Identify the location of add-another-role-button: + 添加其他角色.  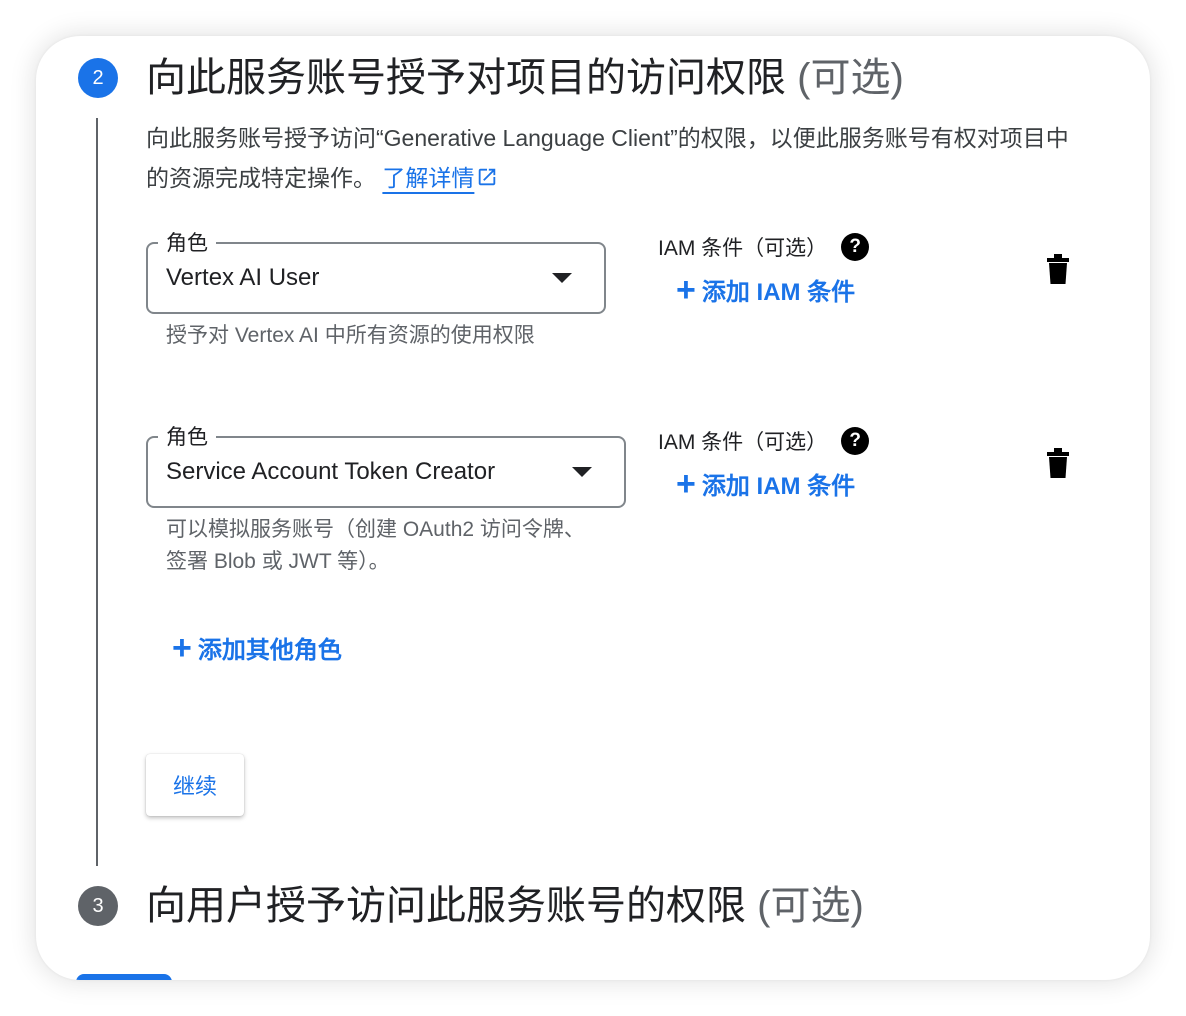
(257, 647).